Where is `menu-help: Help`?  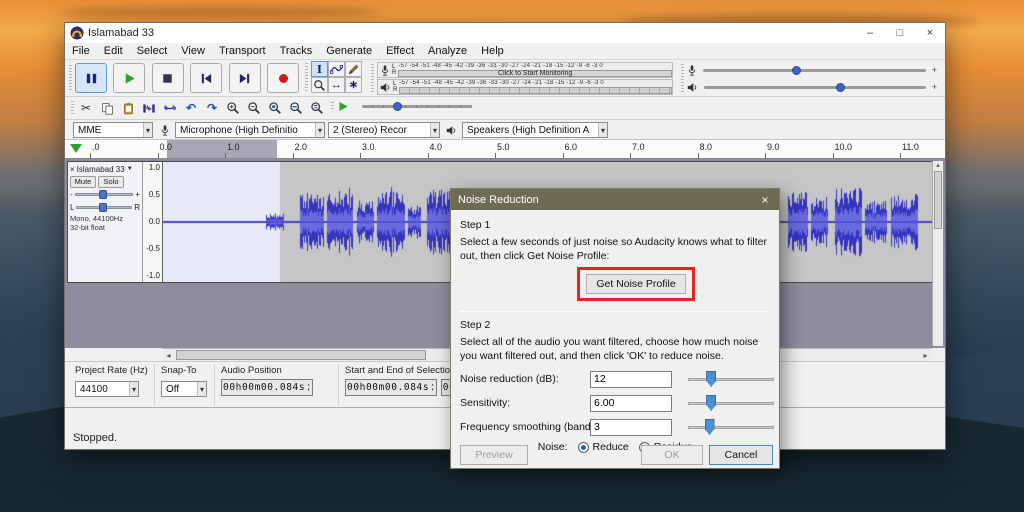 menu-help: Help is located at coordinates (492, 51).